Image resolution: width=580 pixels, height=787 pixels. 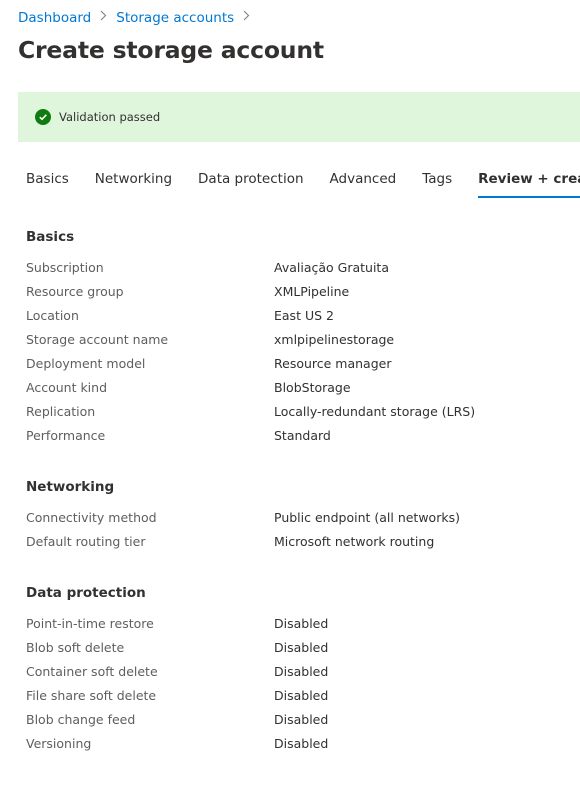 What do you see at coordinates (529, 184) in the screenshot?
I see `tab-review-create: Review + create` at bounding box center [529, 184].